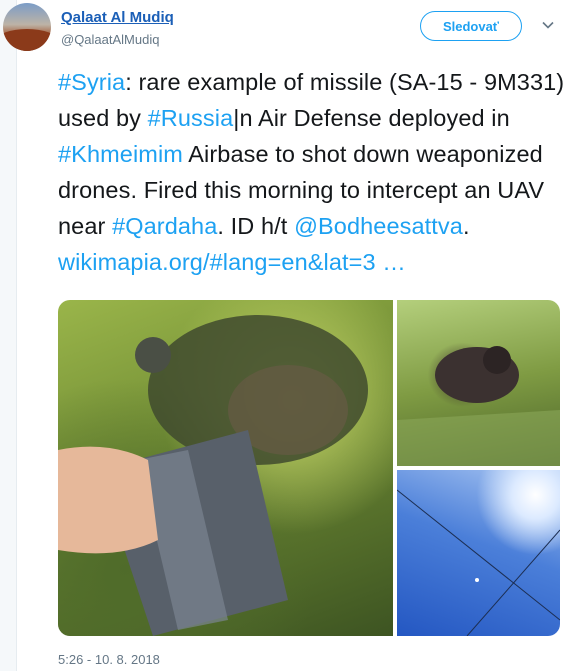 This screenshot has height=671, width=575. I want to click on thread-line, so click(8, 335).